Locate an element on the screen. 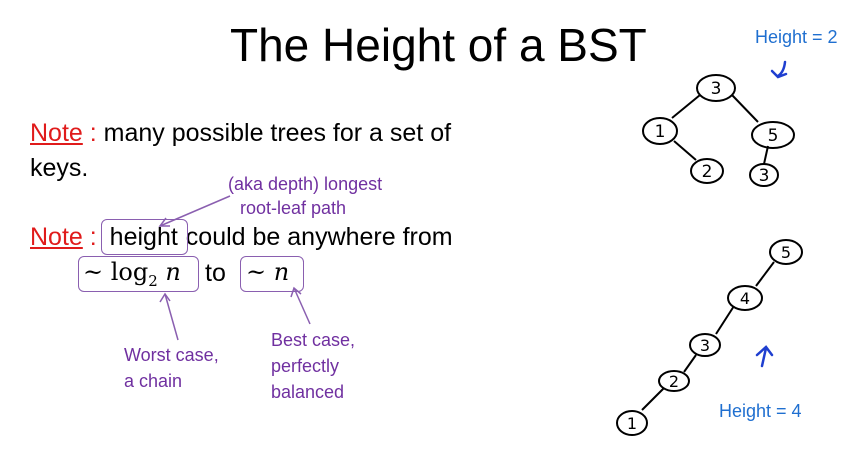  tree1-labels: 3 1 5 2 3 is located at coordinates (717, 132).